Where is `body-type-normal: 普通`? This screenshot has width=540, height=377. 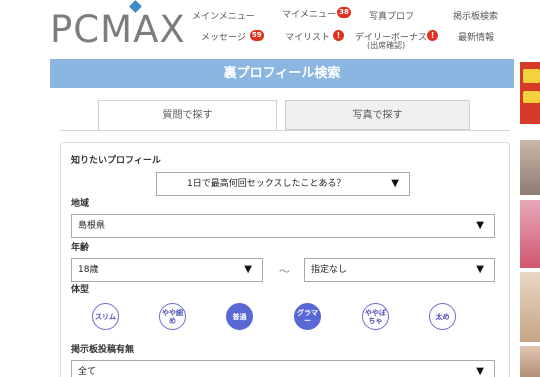
body-type-normal: 普通 is located at coordinates (239, 316).